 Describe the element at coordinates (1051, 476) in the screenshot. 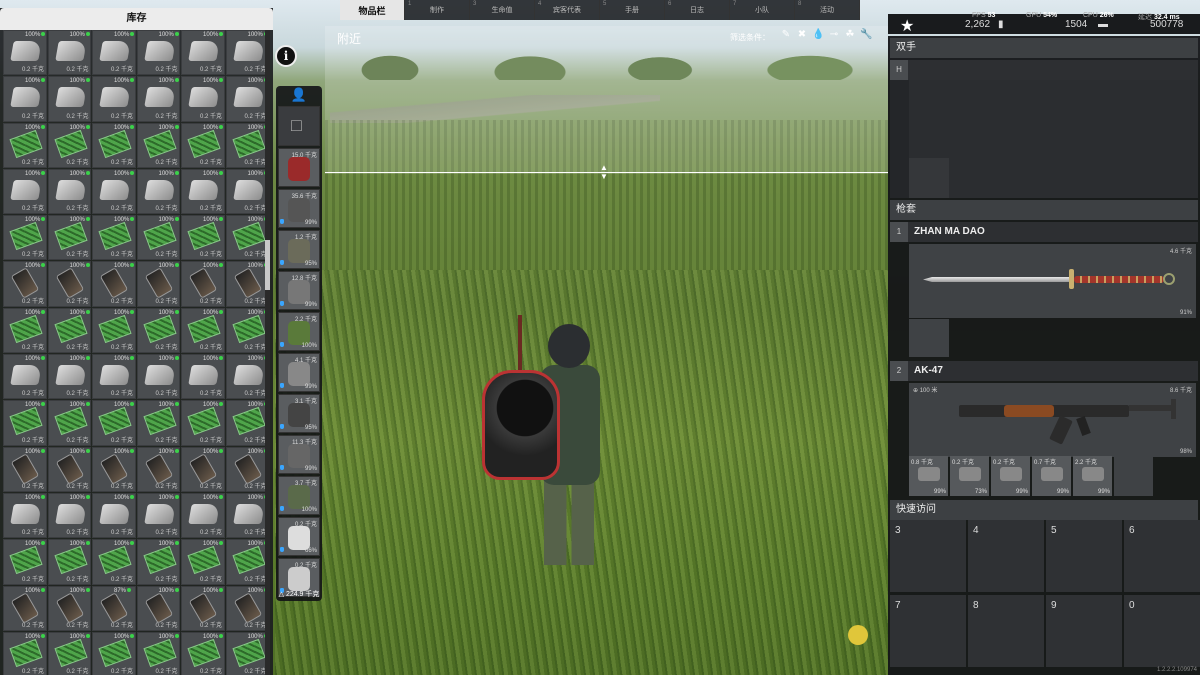

I see `attachment-slot: 0.7 千克 99%` at that location.